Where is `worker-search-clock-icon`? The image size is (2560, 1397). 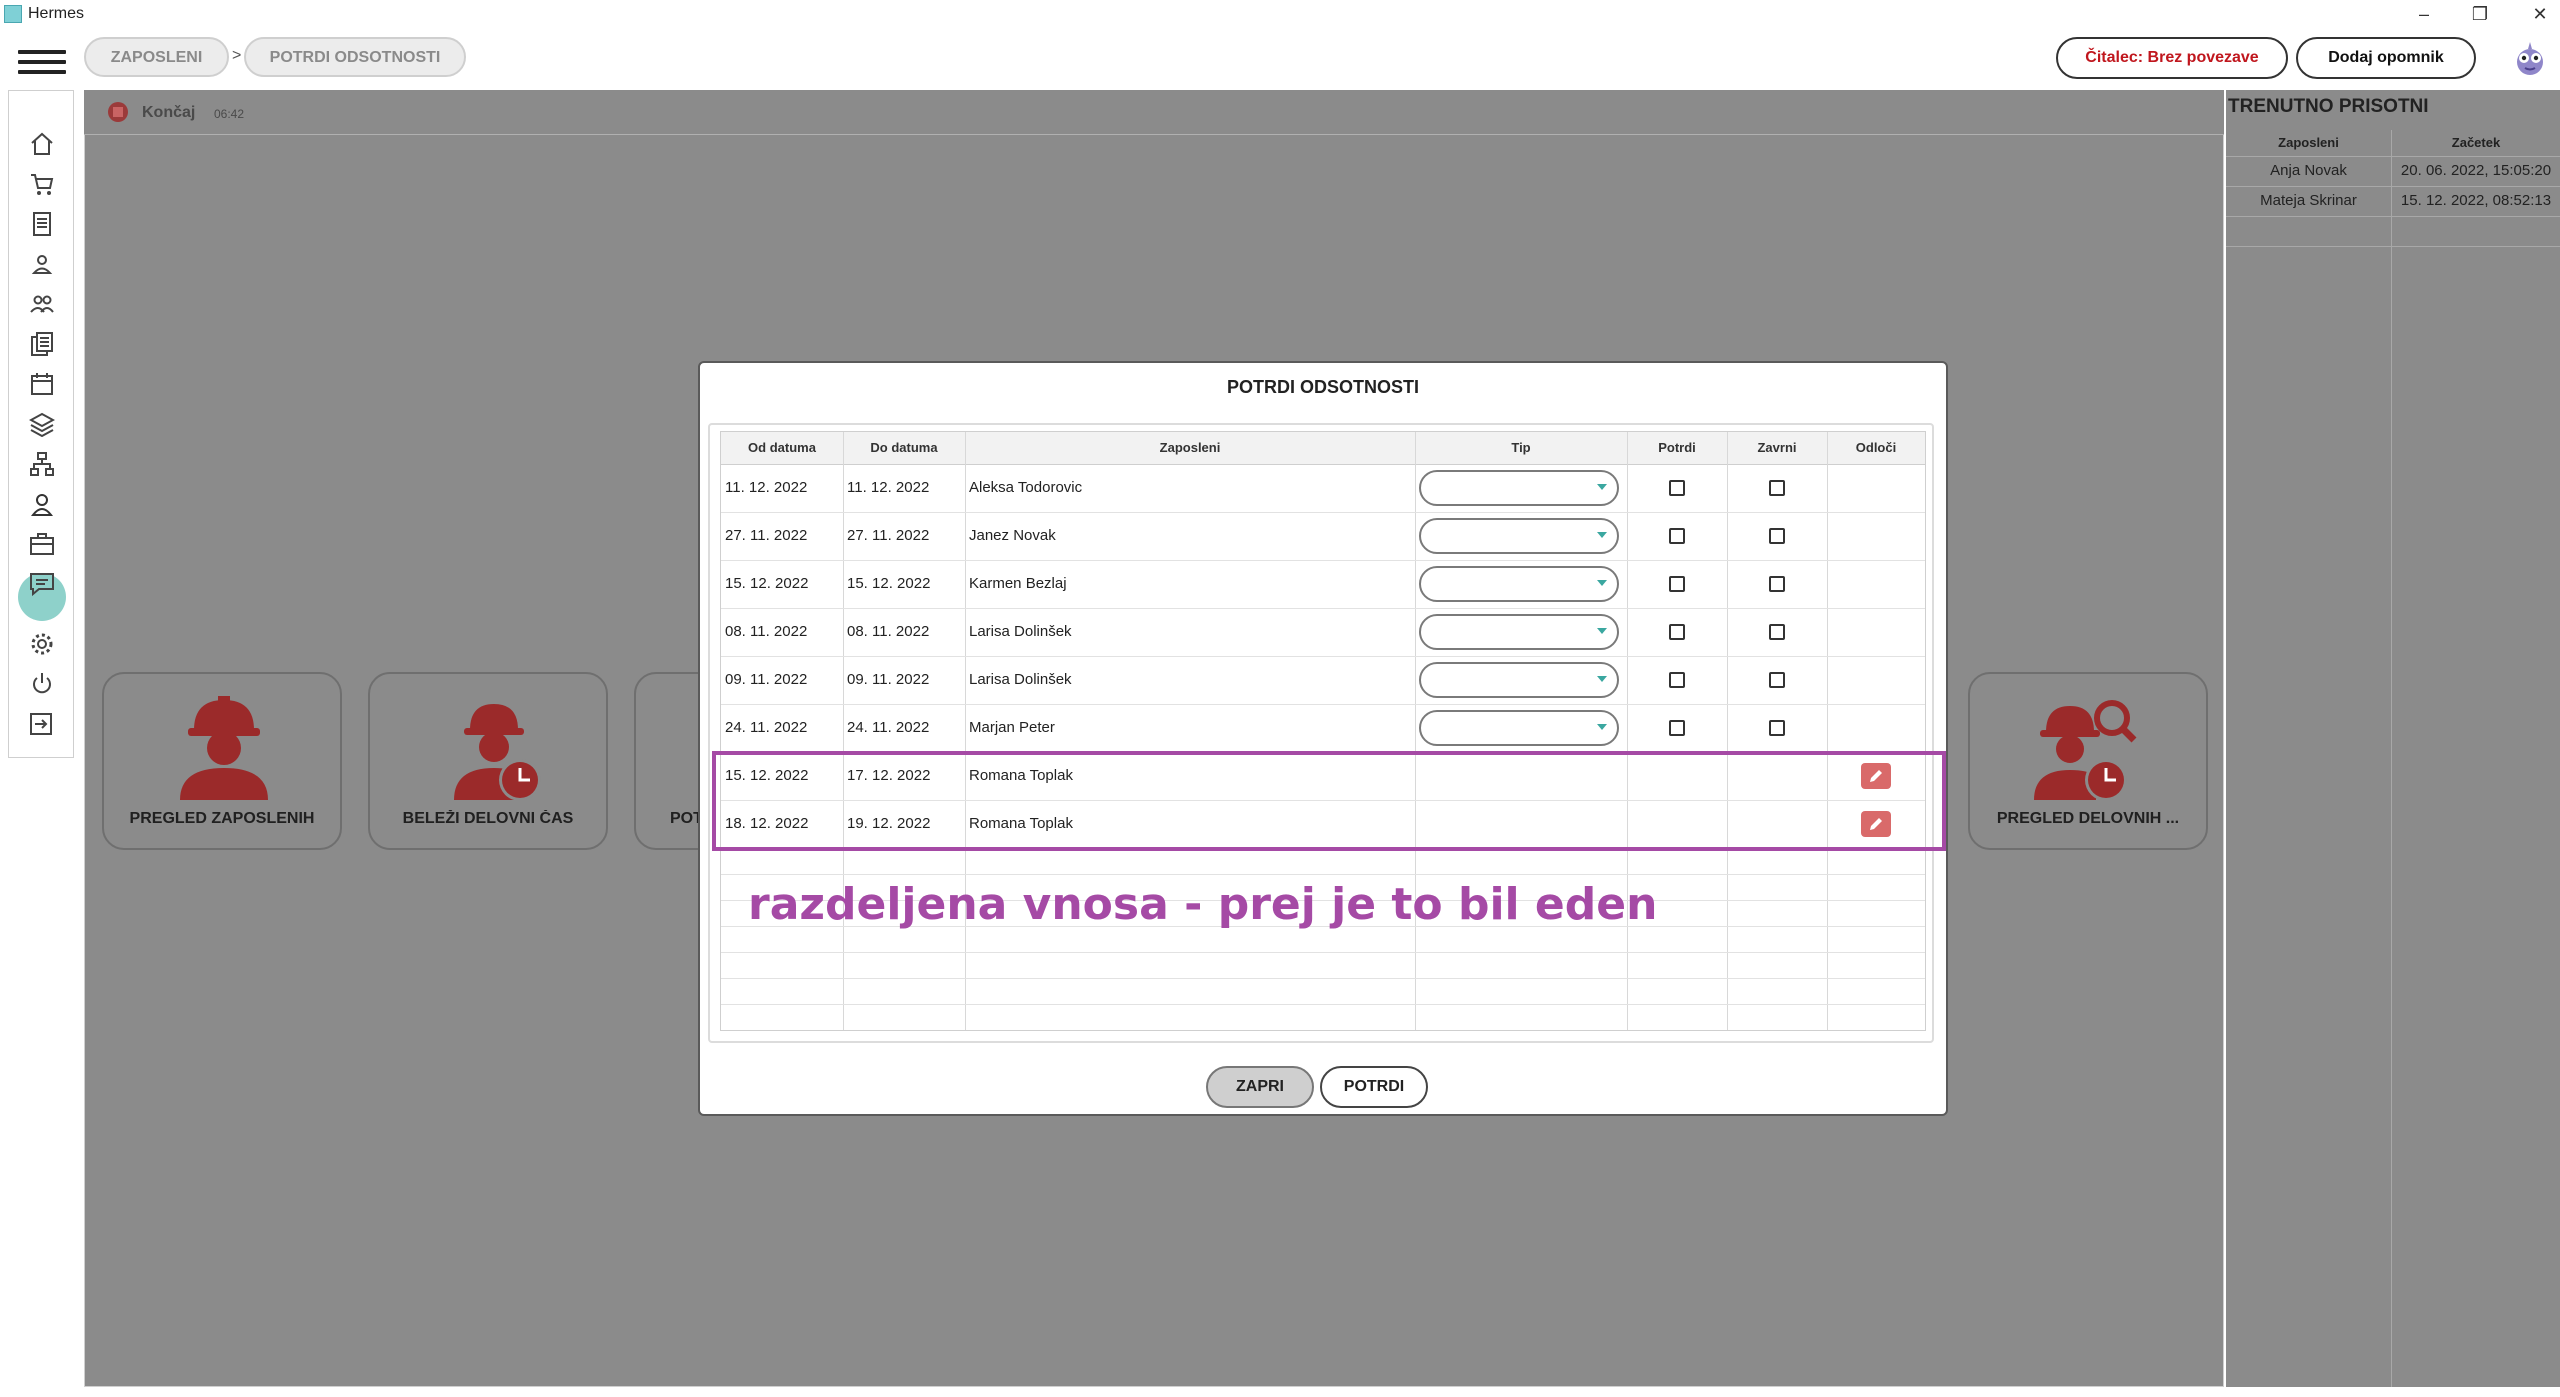 worker-search-clock-icon is located at coordinates (2090, 747).